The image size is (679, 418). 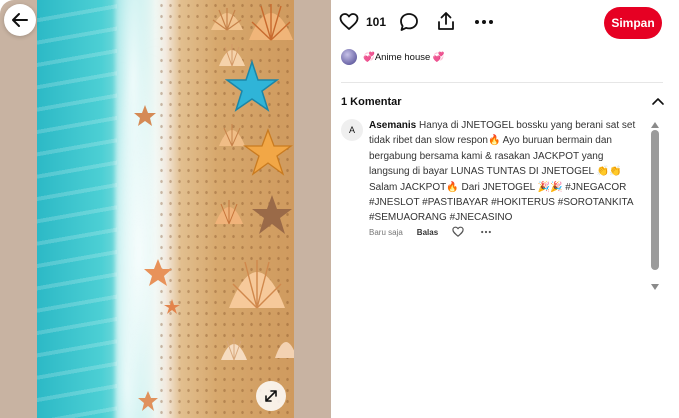 I want to click on tiny-starfish, so click(x=172, y=307).